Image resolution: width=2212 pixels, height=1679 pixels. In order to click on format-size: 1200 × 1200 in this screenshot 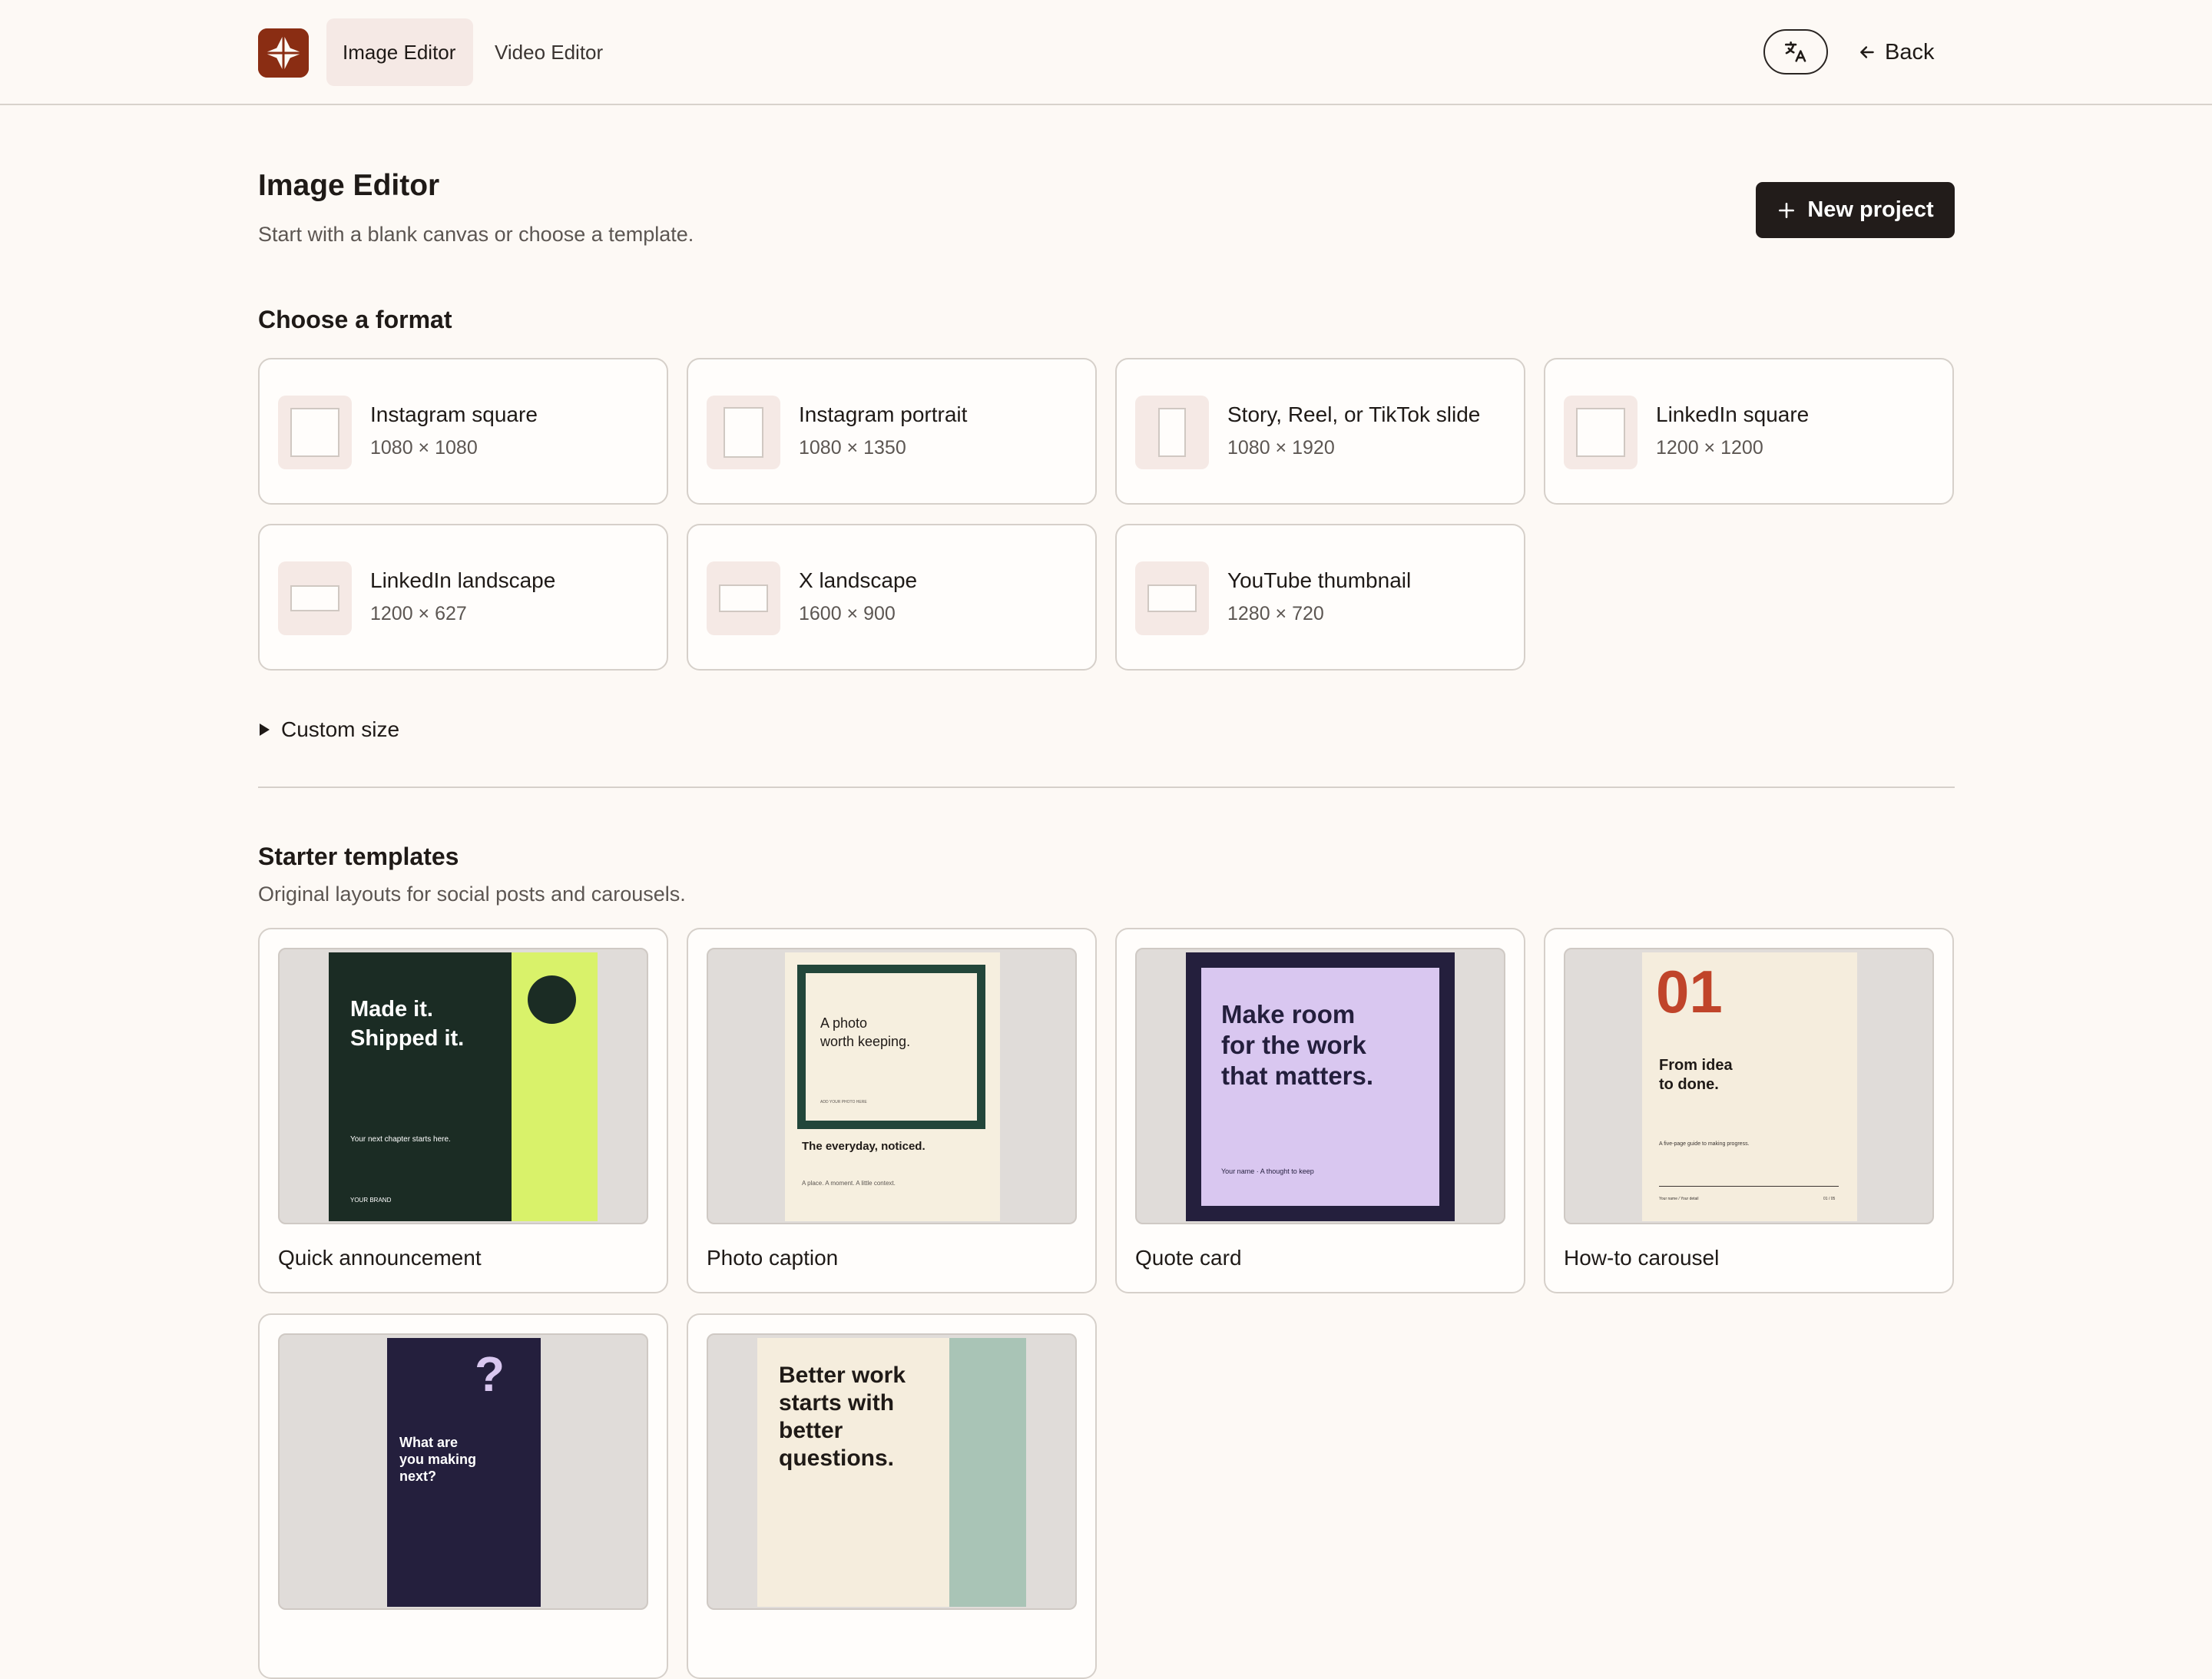, I will do `click(1709, 448)`.